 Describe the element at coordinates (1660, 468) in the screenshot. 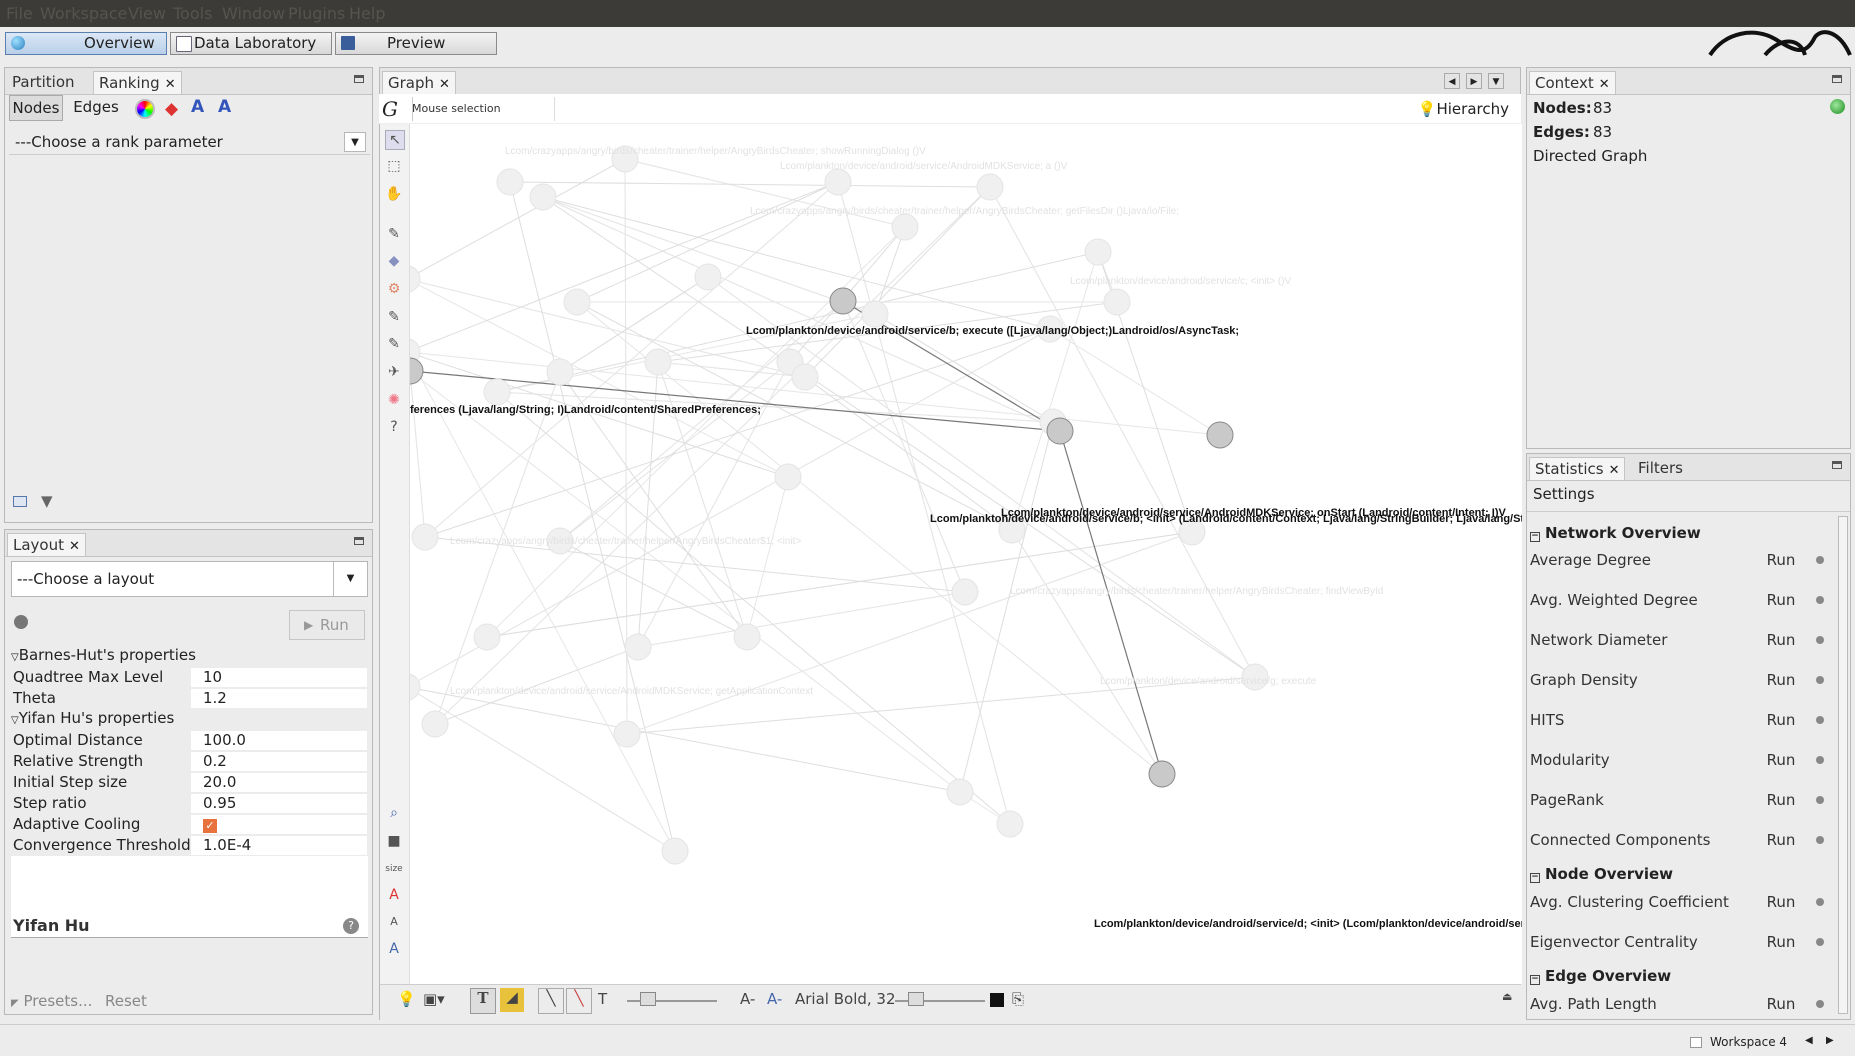

I see `tab-filters: Filters` at that location.